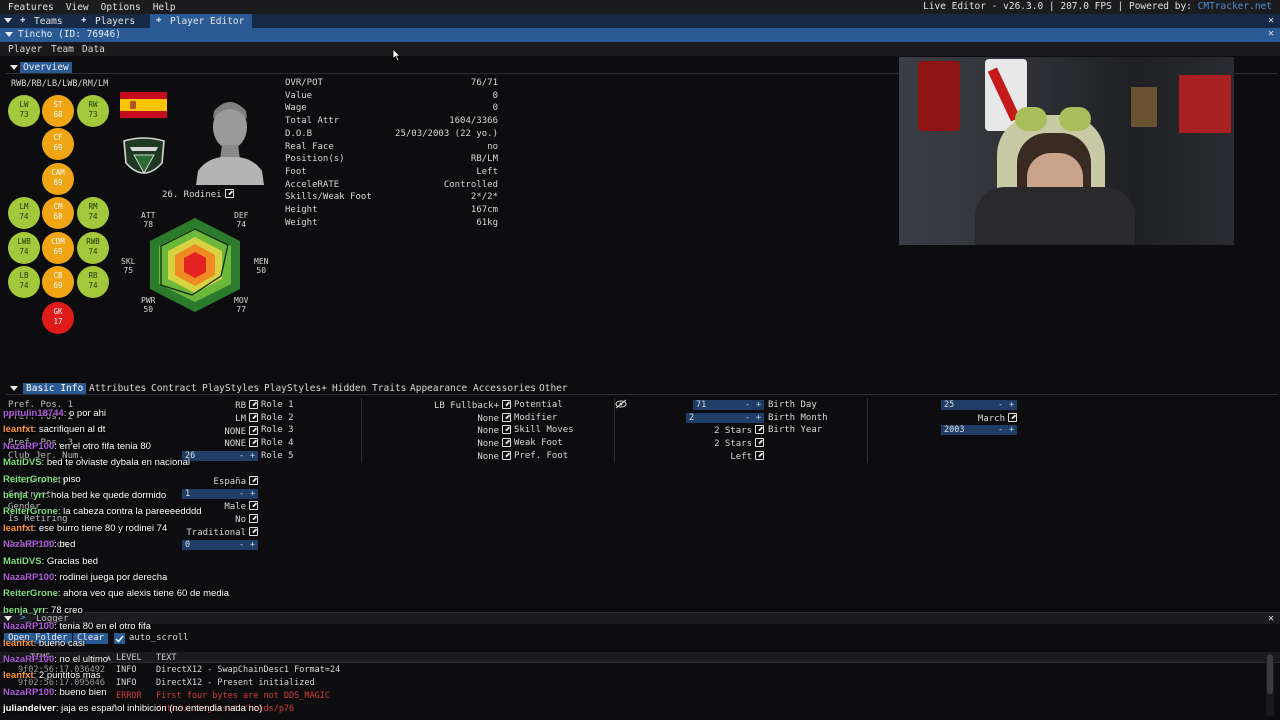  What do you see at coordinates (979, 430) in the screenshot?
I see `birth-stepper: 2003 - +` at bounding box center [979, 430].